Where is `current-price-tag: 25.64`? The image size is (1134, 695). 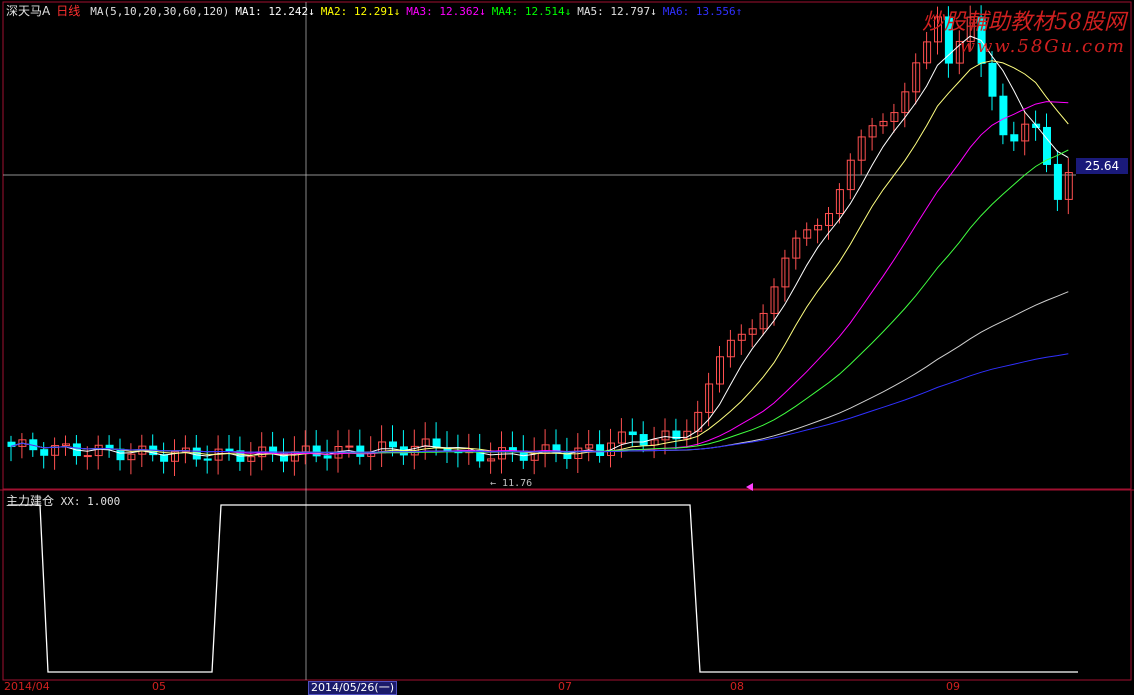 current-price-tag: 25.64 is located at coordinates (1102, 166).